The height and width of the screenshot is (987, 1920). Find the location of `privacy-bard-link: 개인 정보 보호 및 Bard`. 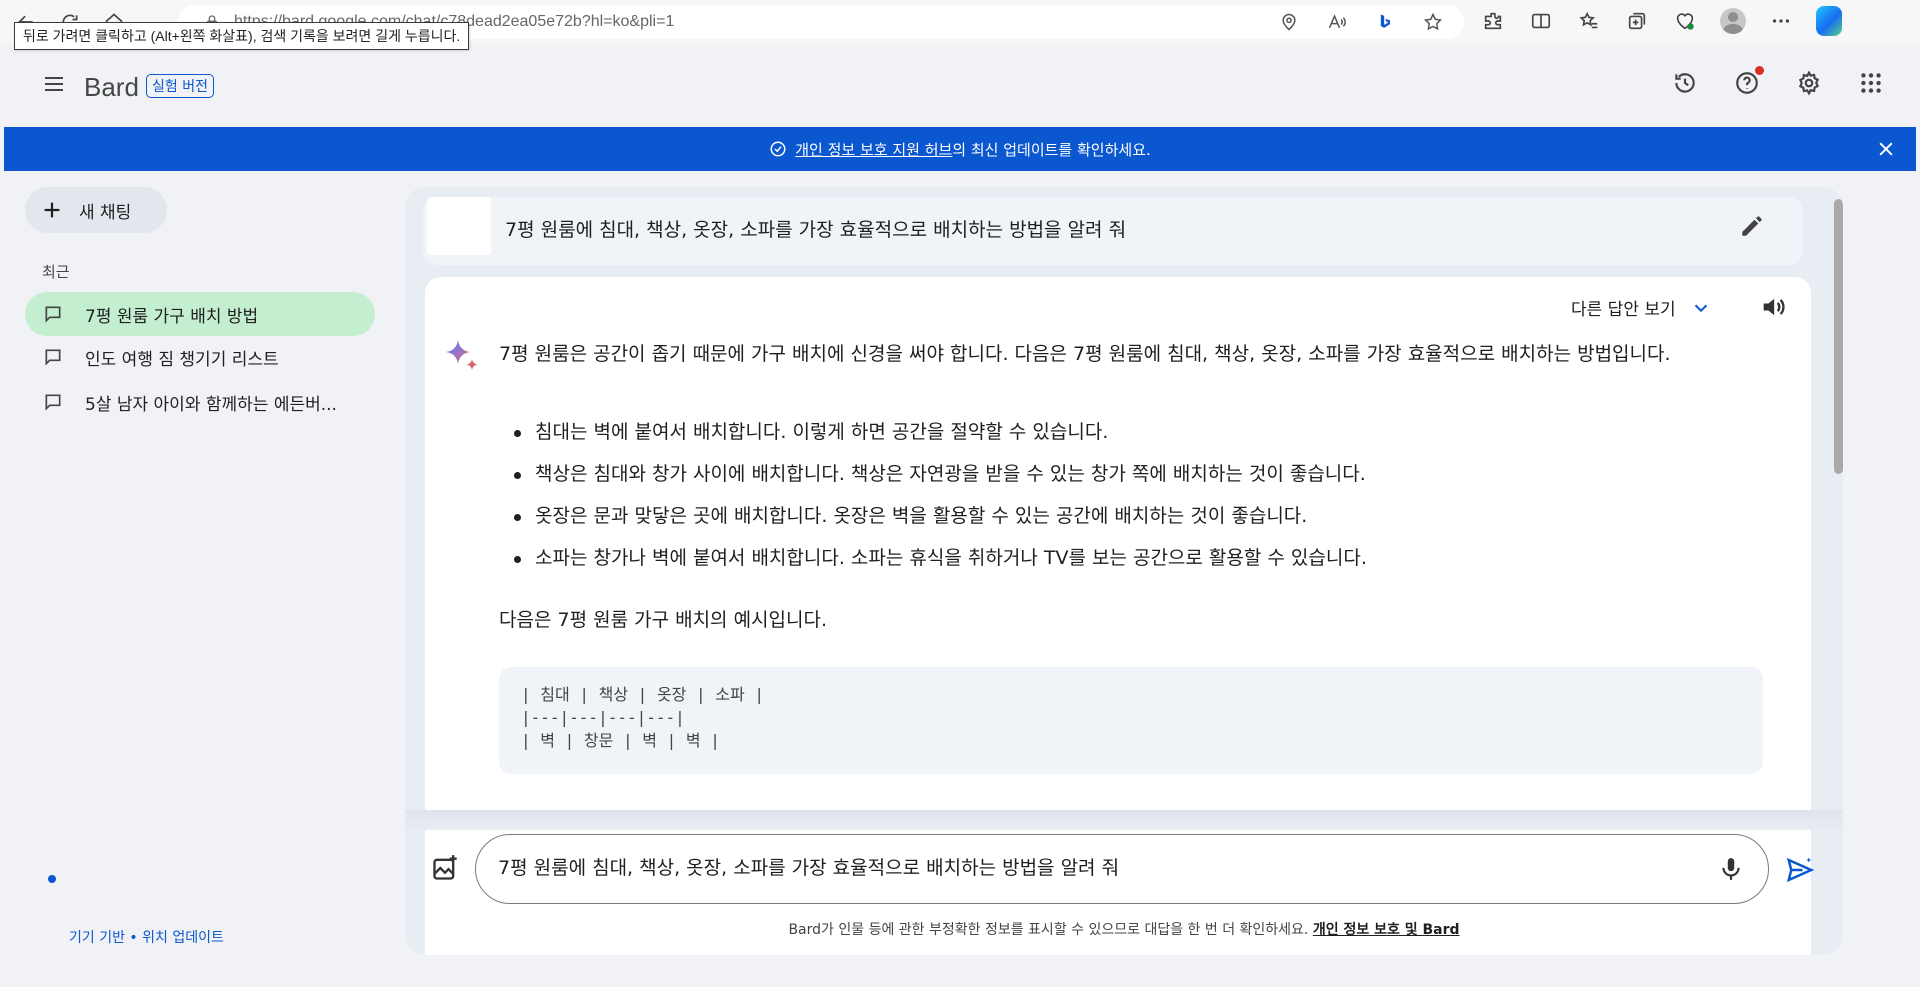

privacy-bard-link: 개인 정보 보호 및 Bard is located at coordinates (1386, 930).